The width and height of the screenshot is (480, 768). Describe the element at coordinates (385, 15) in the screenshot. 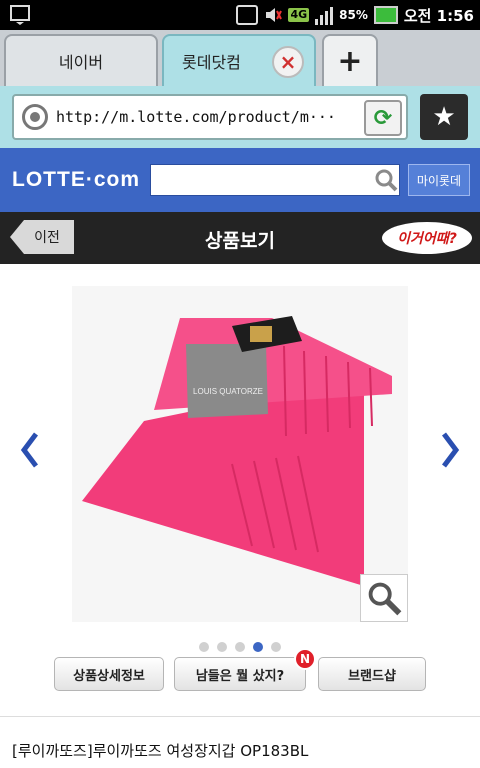

I see `battery-icon` at that location.